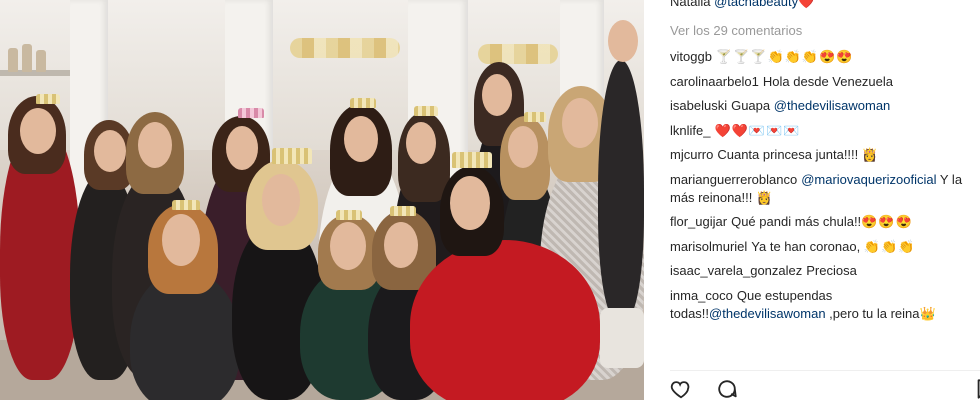  I want to click on comment-username-link: inma_coco, so click(701, 295).